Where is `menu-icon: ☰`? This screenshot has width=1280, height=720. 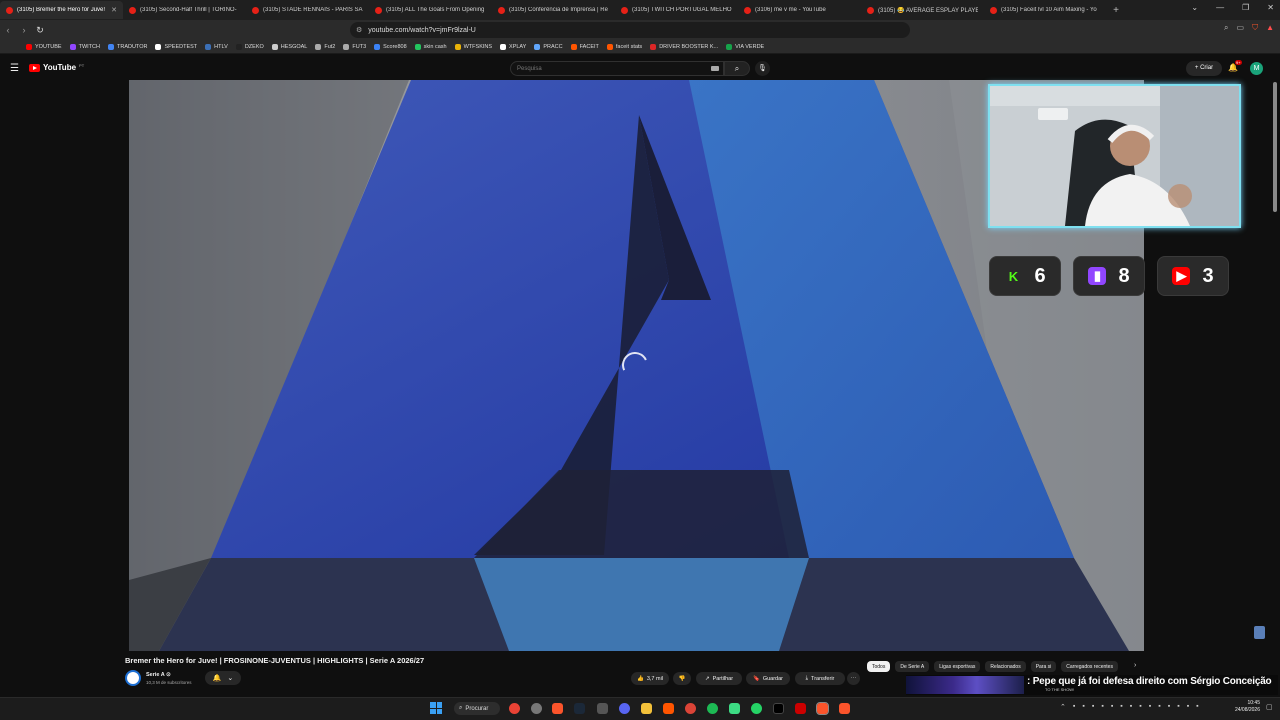 menu-icon: ☰ is located at coordinates (14, 68).